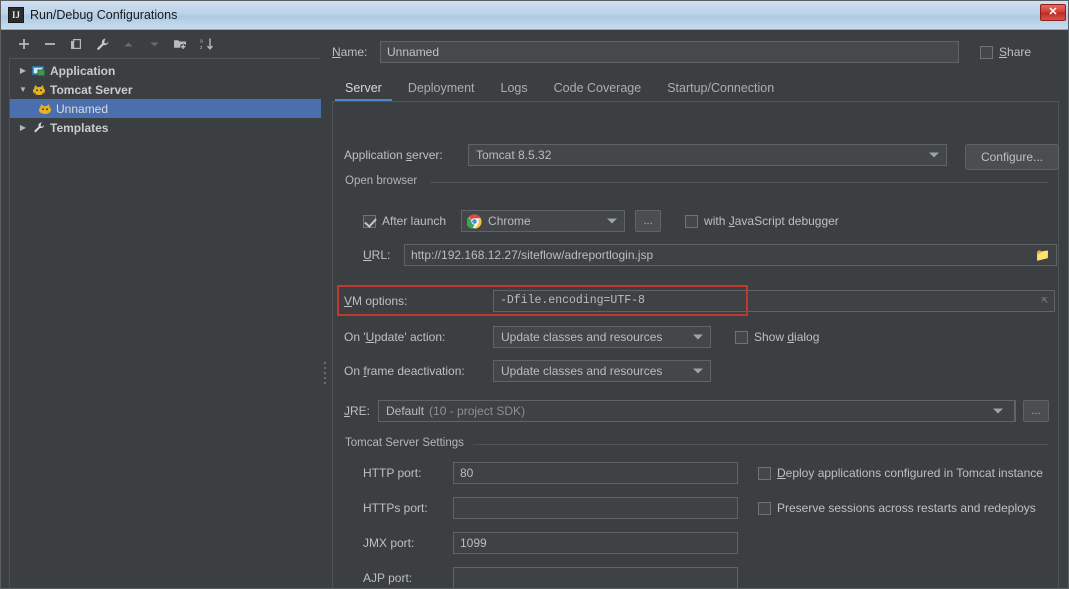 This screenshot has width=1069, height=589. I want to click on vm-options-input: -Dfile.encoding=UTF-8 ⇱, so click(774, 301).